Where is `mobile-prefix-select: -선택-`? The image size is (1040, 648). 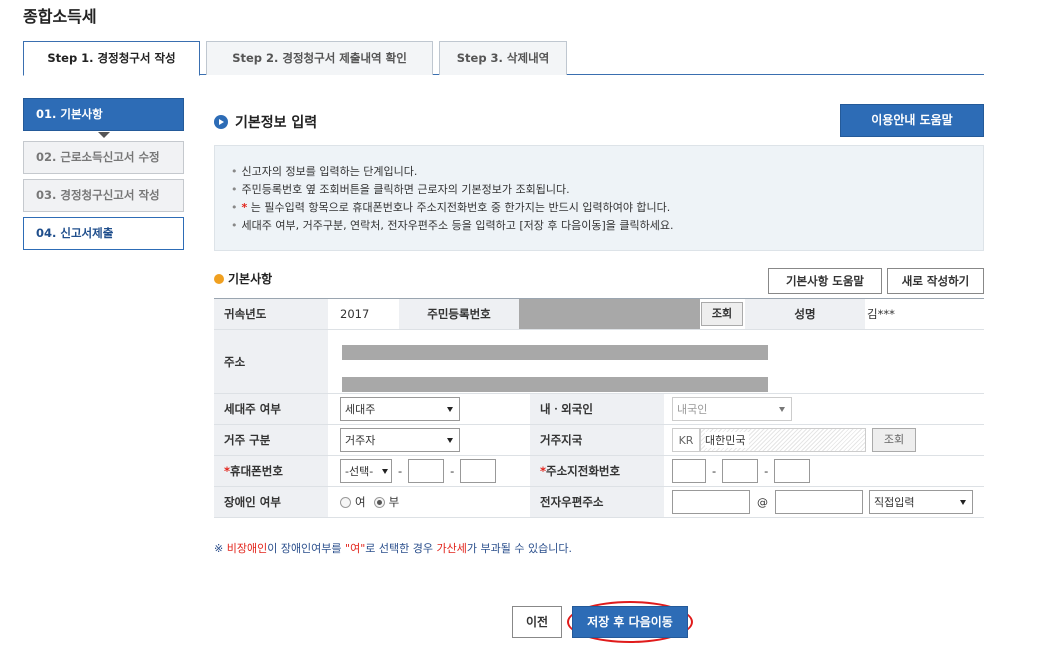 mobile-prefix-select: -선택- is located at coordinates (366, 471).